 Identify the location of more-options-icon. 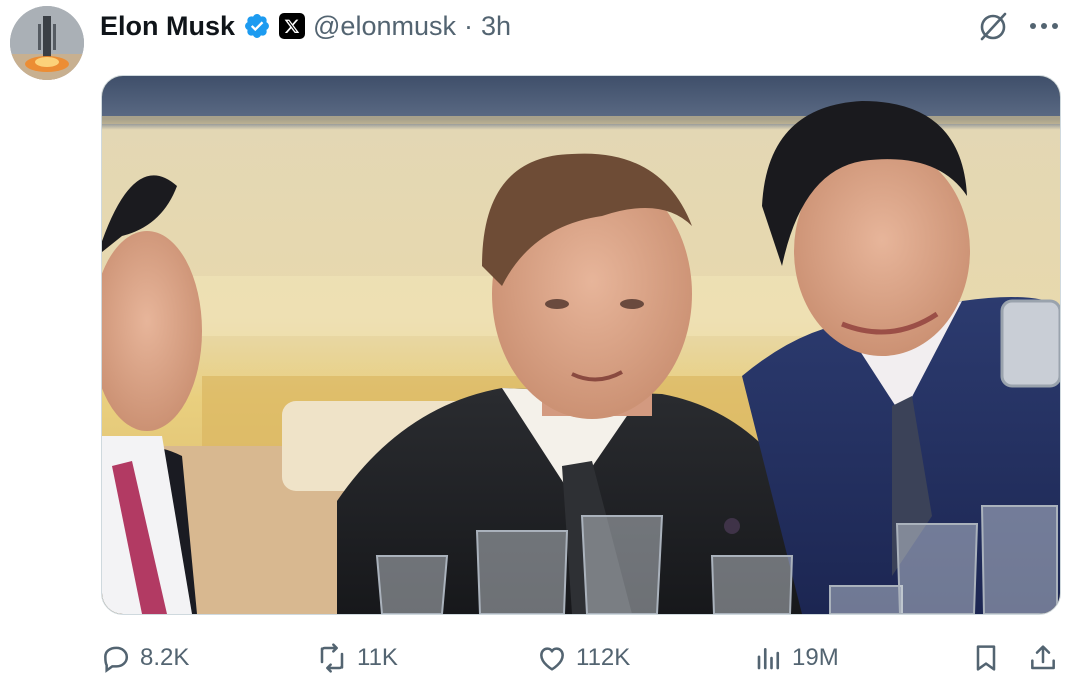
(1044, 26).